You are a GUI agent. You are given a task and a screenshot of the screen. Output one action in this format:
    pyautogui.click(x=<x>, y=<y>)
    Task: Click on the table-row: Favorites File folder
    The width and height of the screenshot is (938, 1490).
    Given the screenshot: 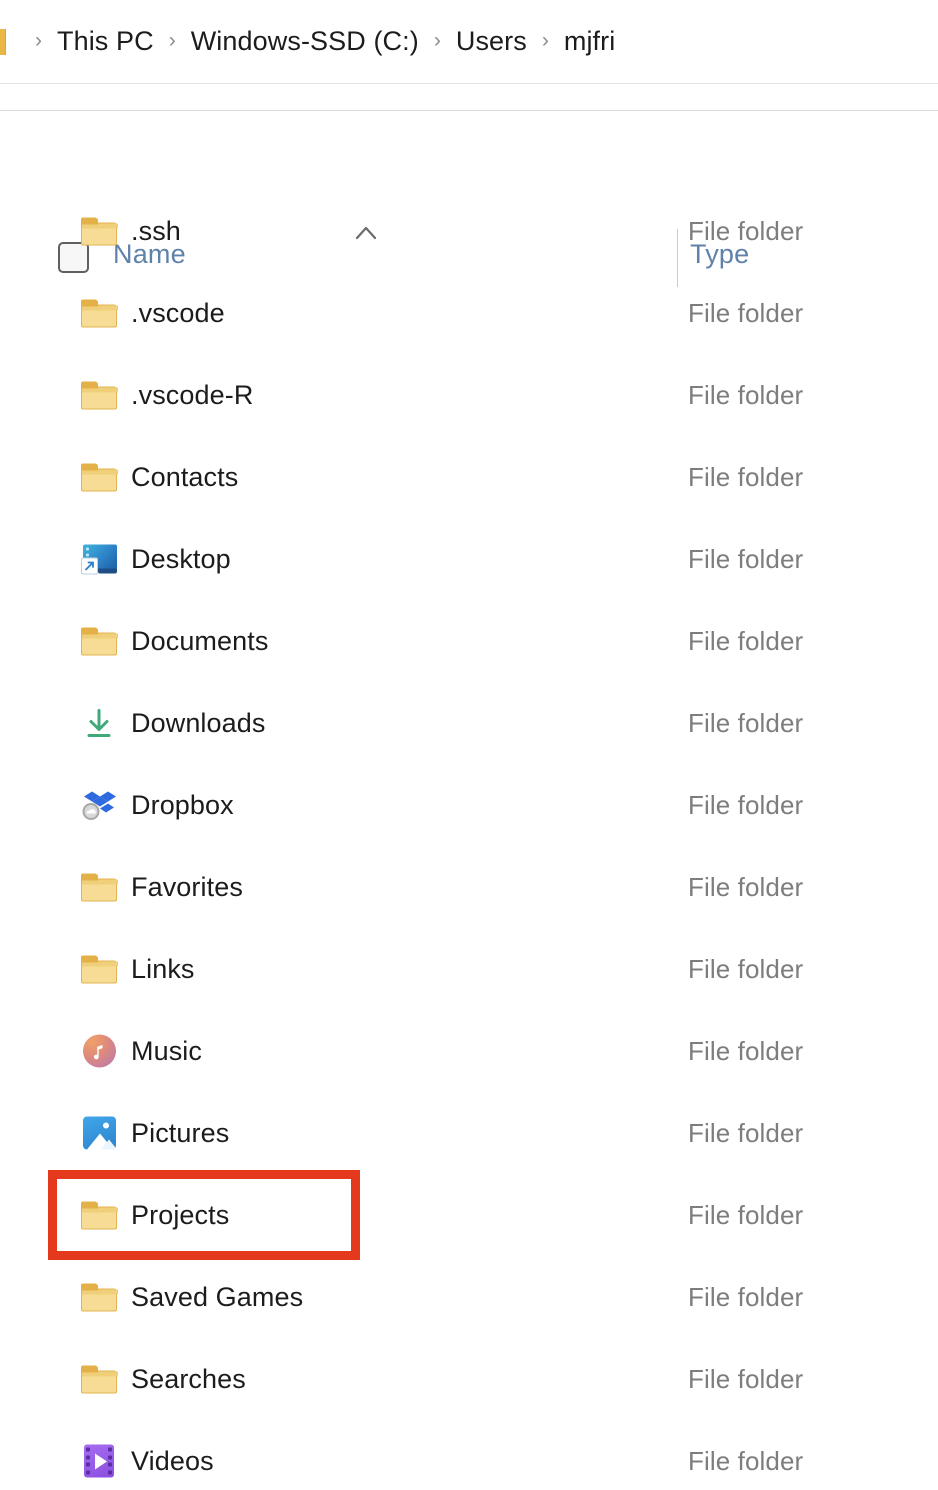 What is the action you would take?
    pyautogui.click(x=469, y=887)
    